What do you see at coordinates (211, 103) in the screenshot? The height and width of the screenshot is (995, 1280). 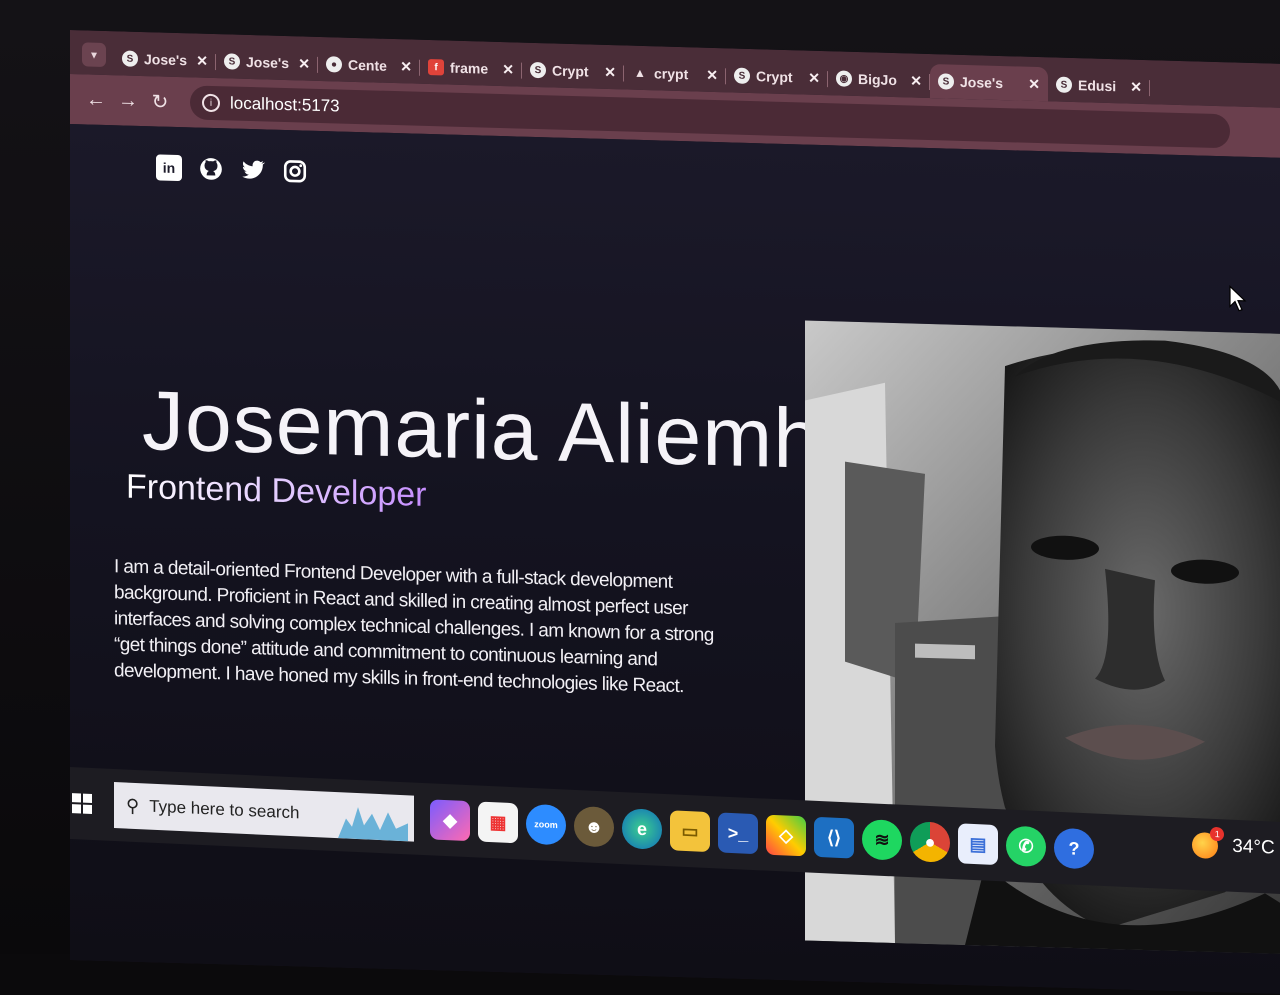 I see `info-icon: i` at bounding box center [211, 103].